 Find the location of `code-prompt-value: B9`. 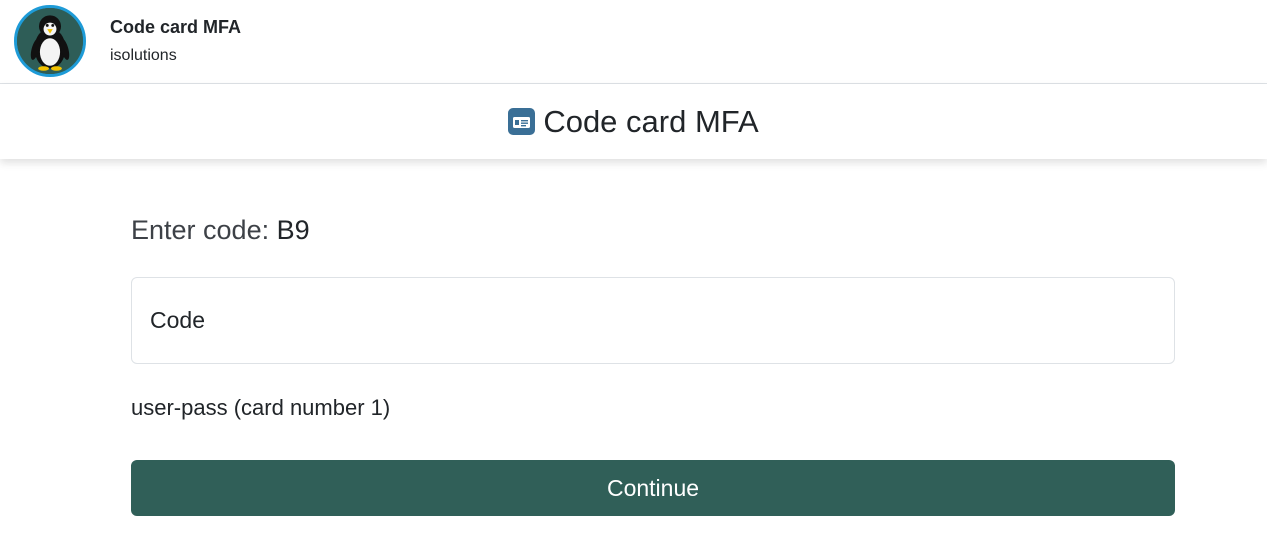

code-prompt-value: B9 is located at coordinates (293, 230).